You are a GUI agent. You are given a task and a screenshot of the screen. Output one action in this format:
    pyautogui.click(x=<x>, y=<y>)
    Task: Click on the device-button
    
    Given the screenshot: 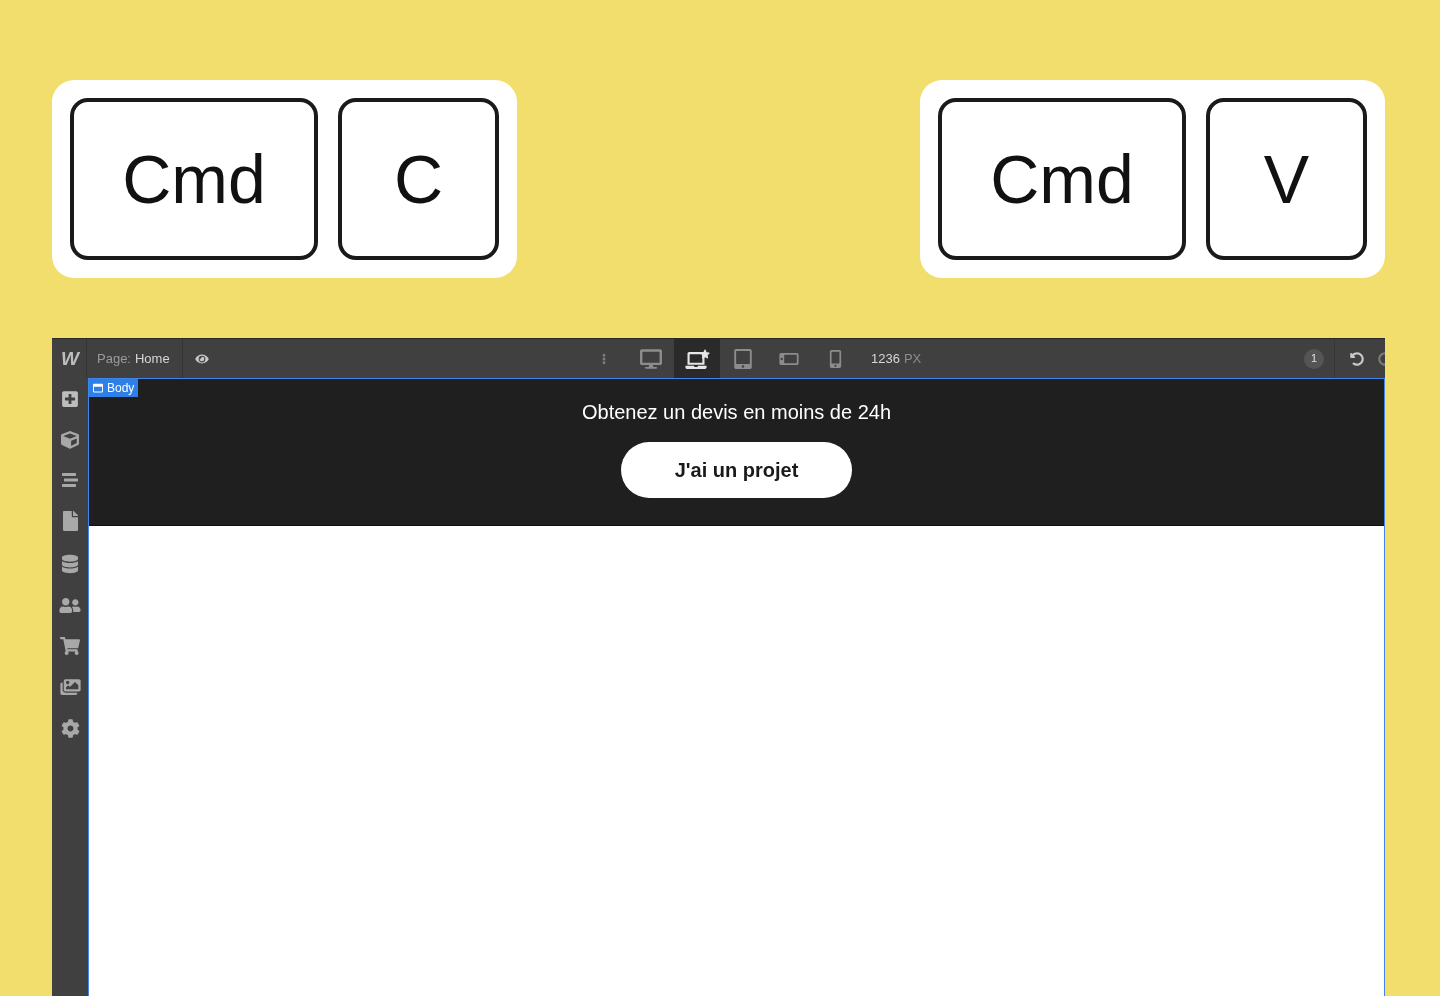 What is the action you would take?
    pyautogui.click(x=697, y=358)
    